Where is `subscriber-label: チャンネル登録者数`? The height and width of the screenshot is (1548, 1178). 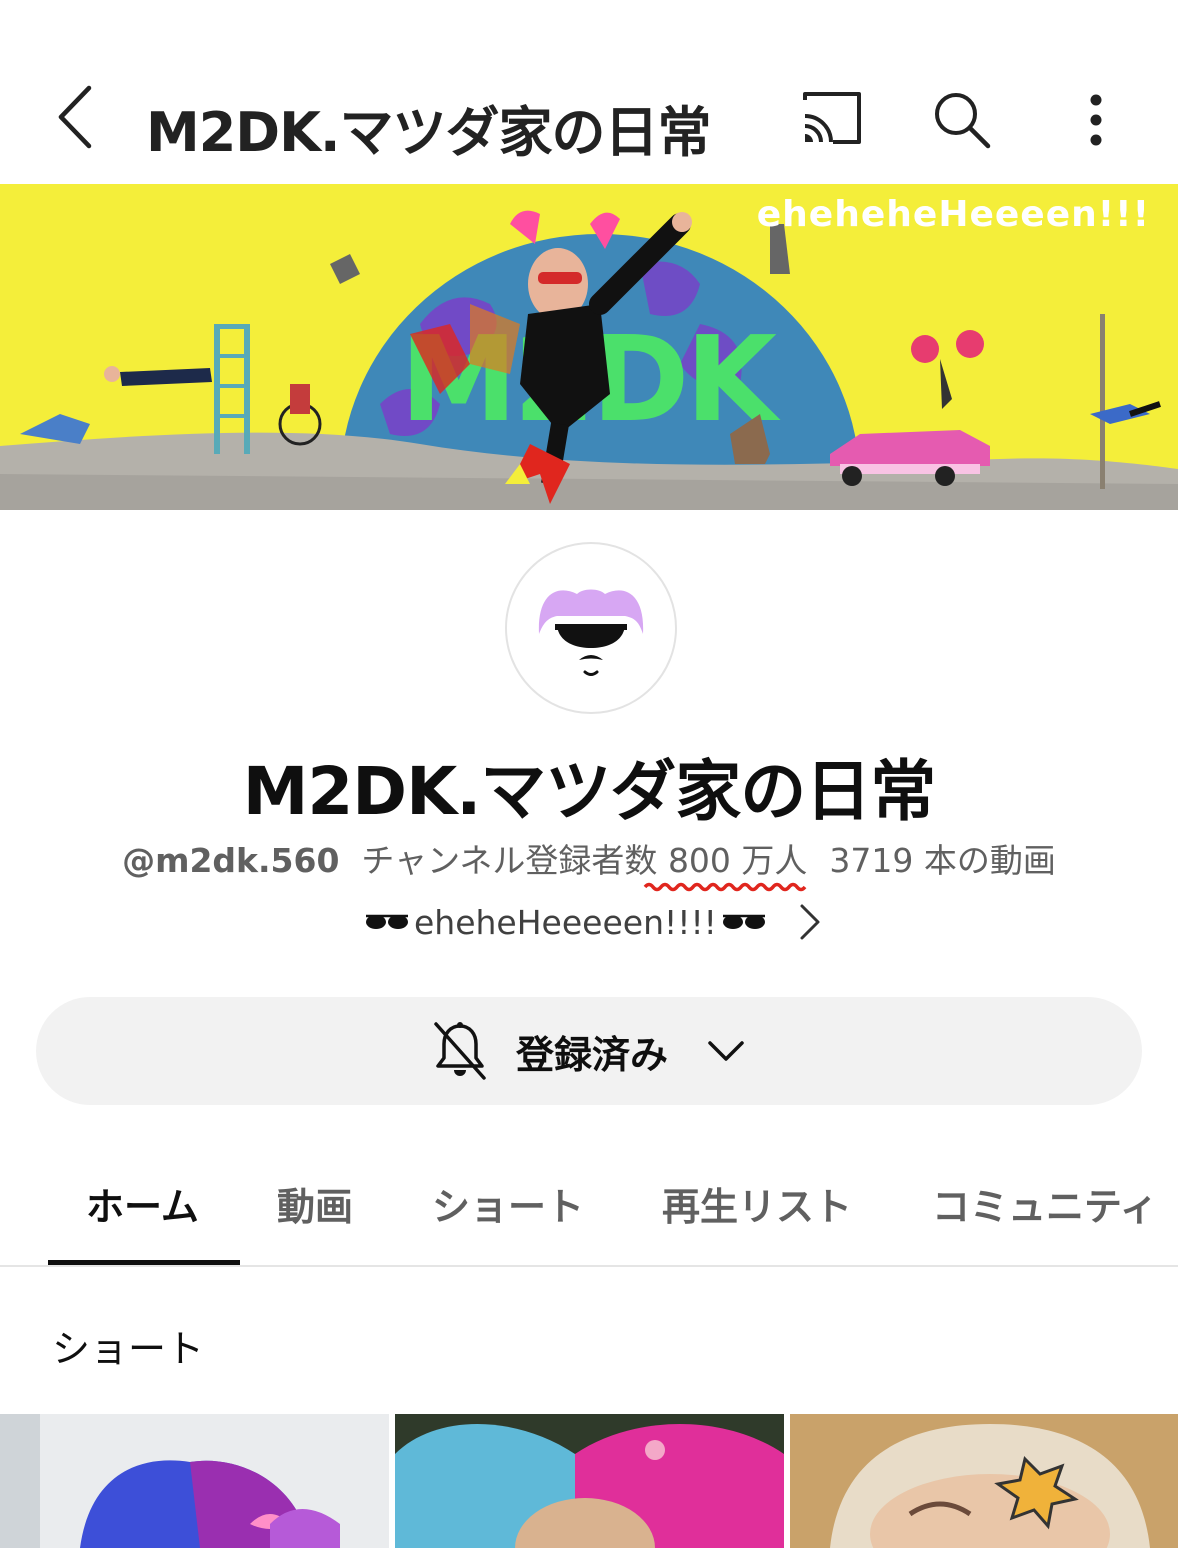
subscriber-label: チャンネル登録者数 is located at coordinates (509, 860).